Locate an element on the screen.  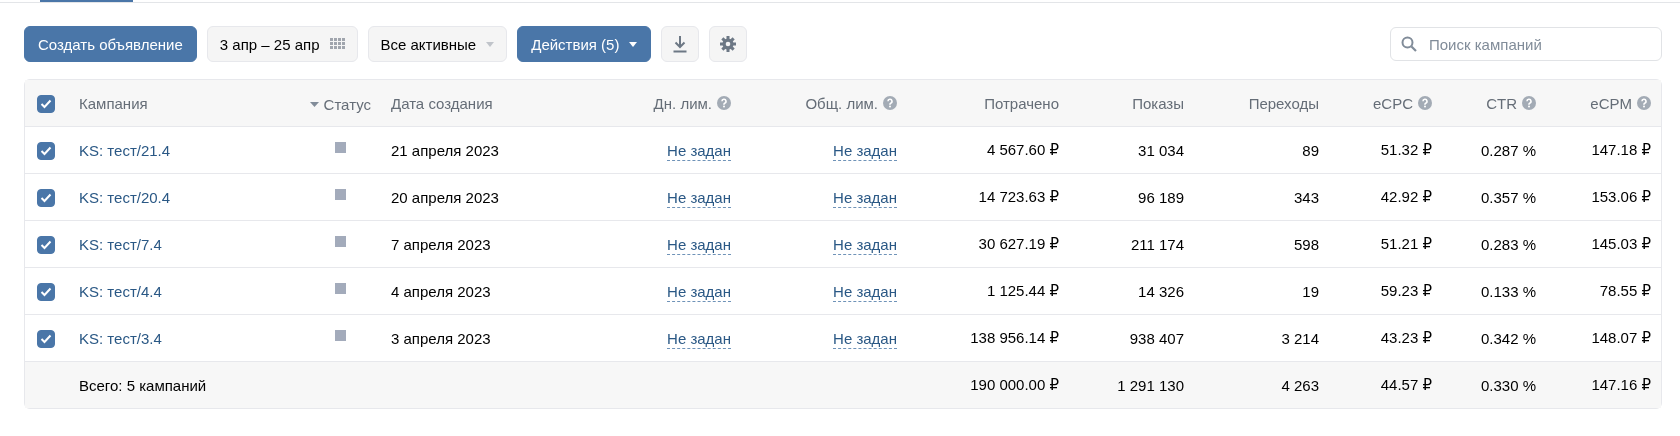
spent-cell: 30 627.19 ₽ is located at coordinates (1018, 243).